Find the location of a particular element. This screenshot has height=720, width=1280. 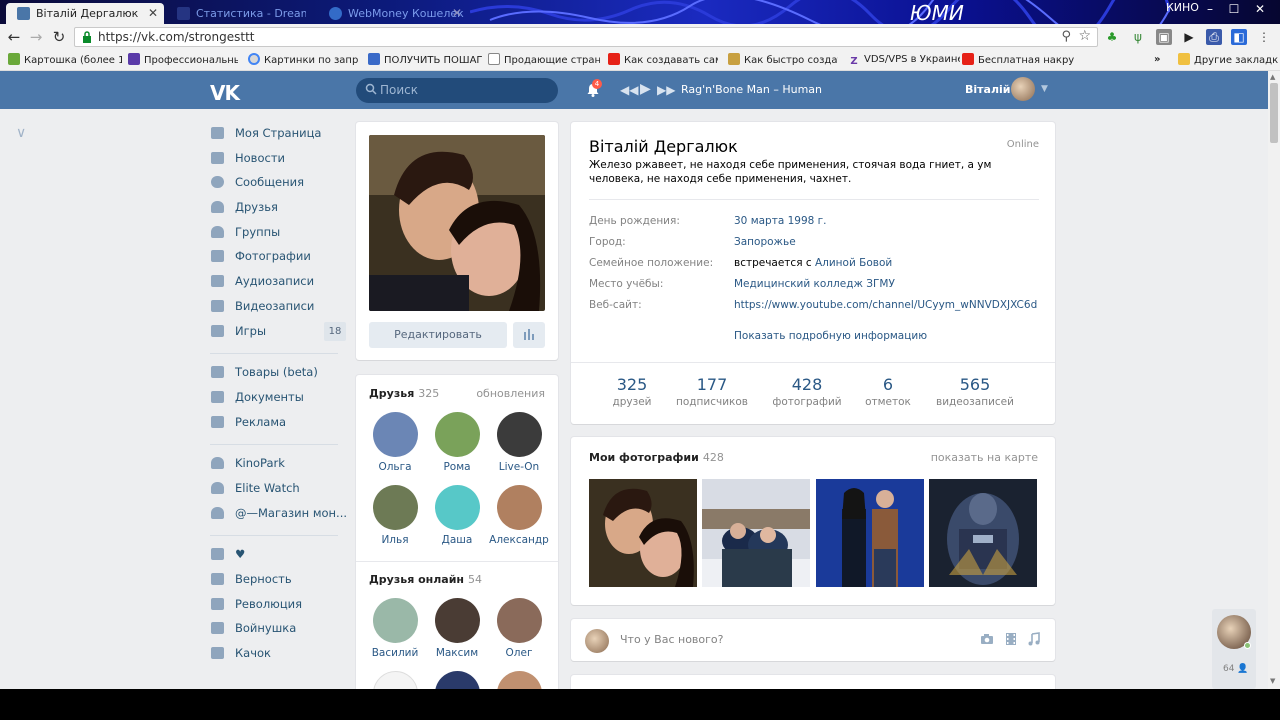

header-user-name: Віталій is located at coordinates (988, 89).